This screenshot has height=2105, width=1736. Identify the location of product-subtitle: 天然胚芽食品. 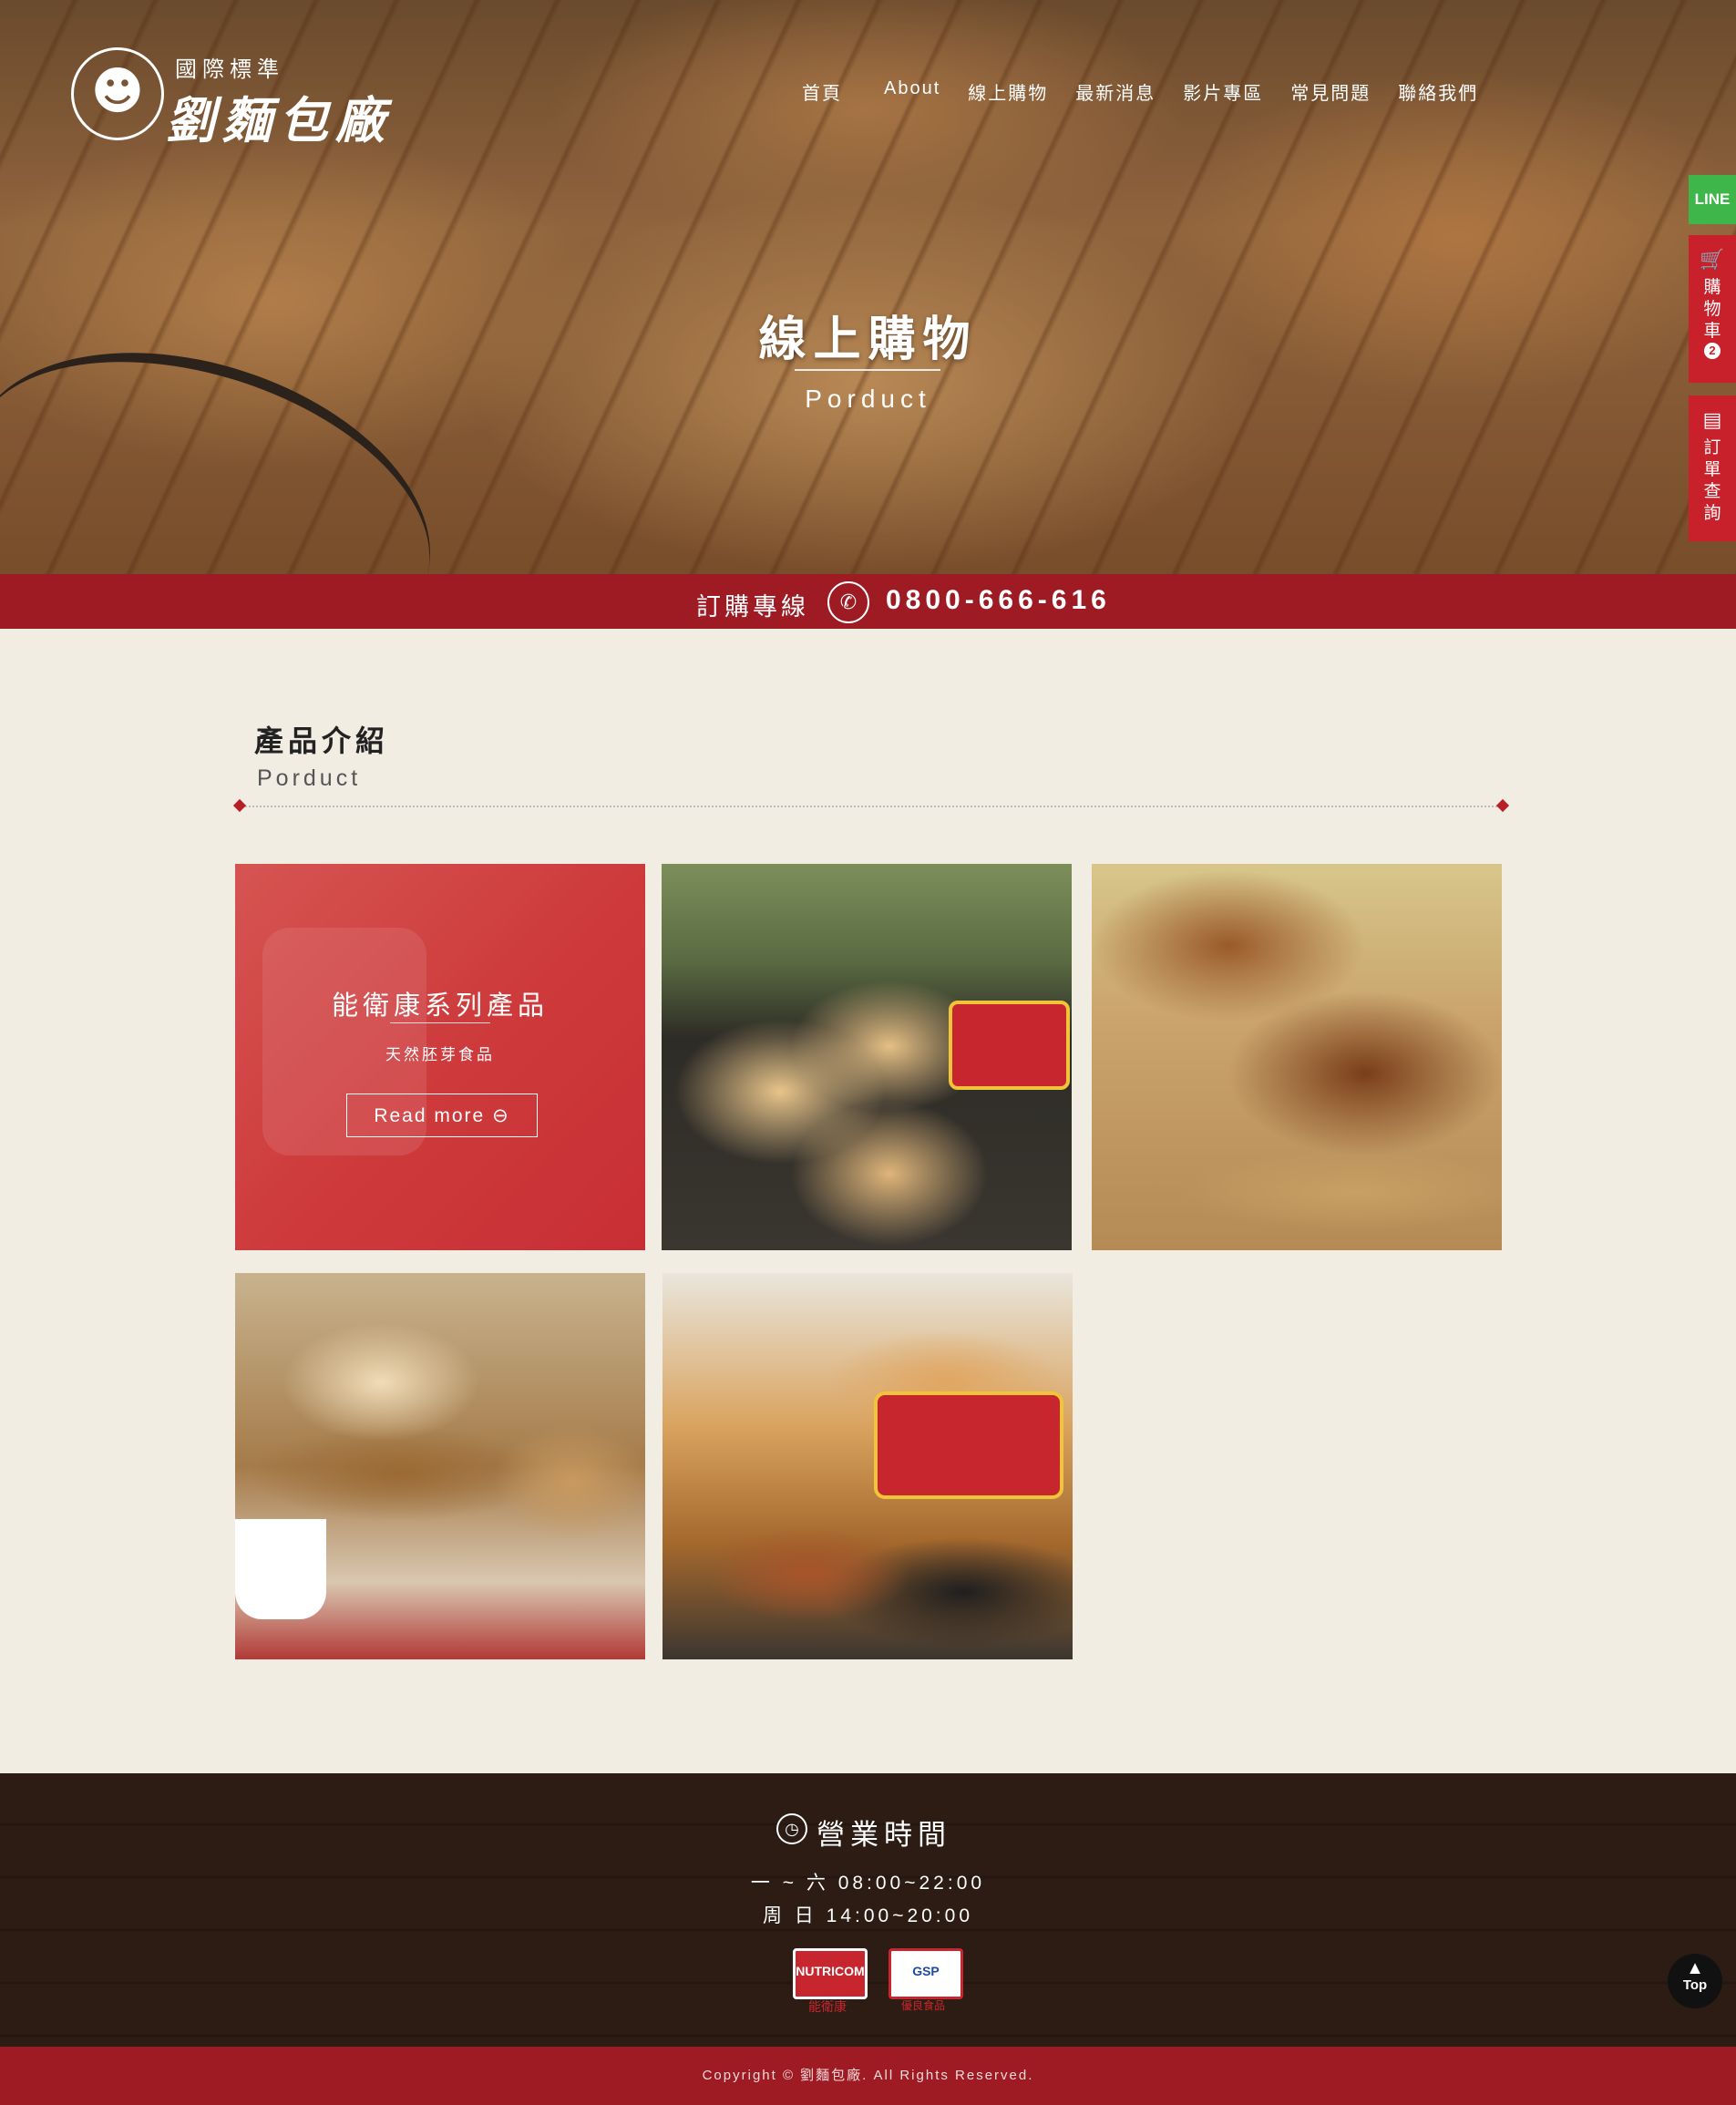
(440, 1055).